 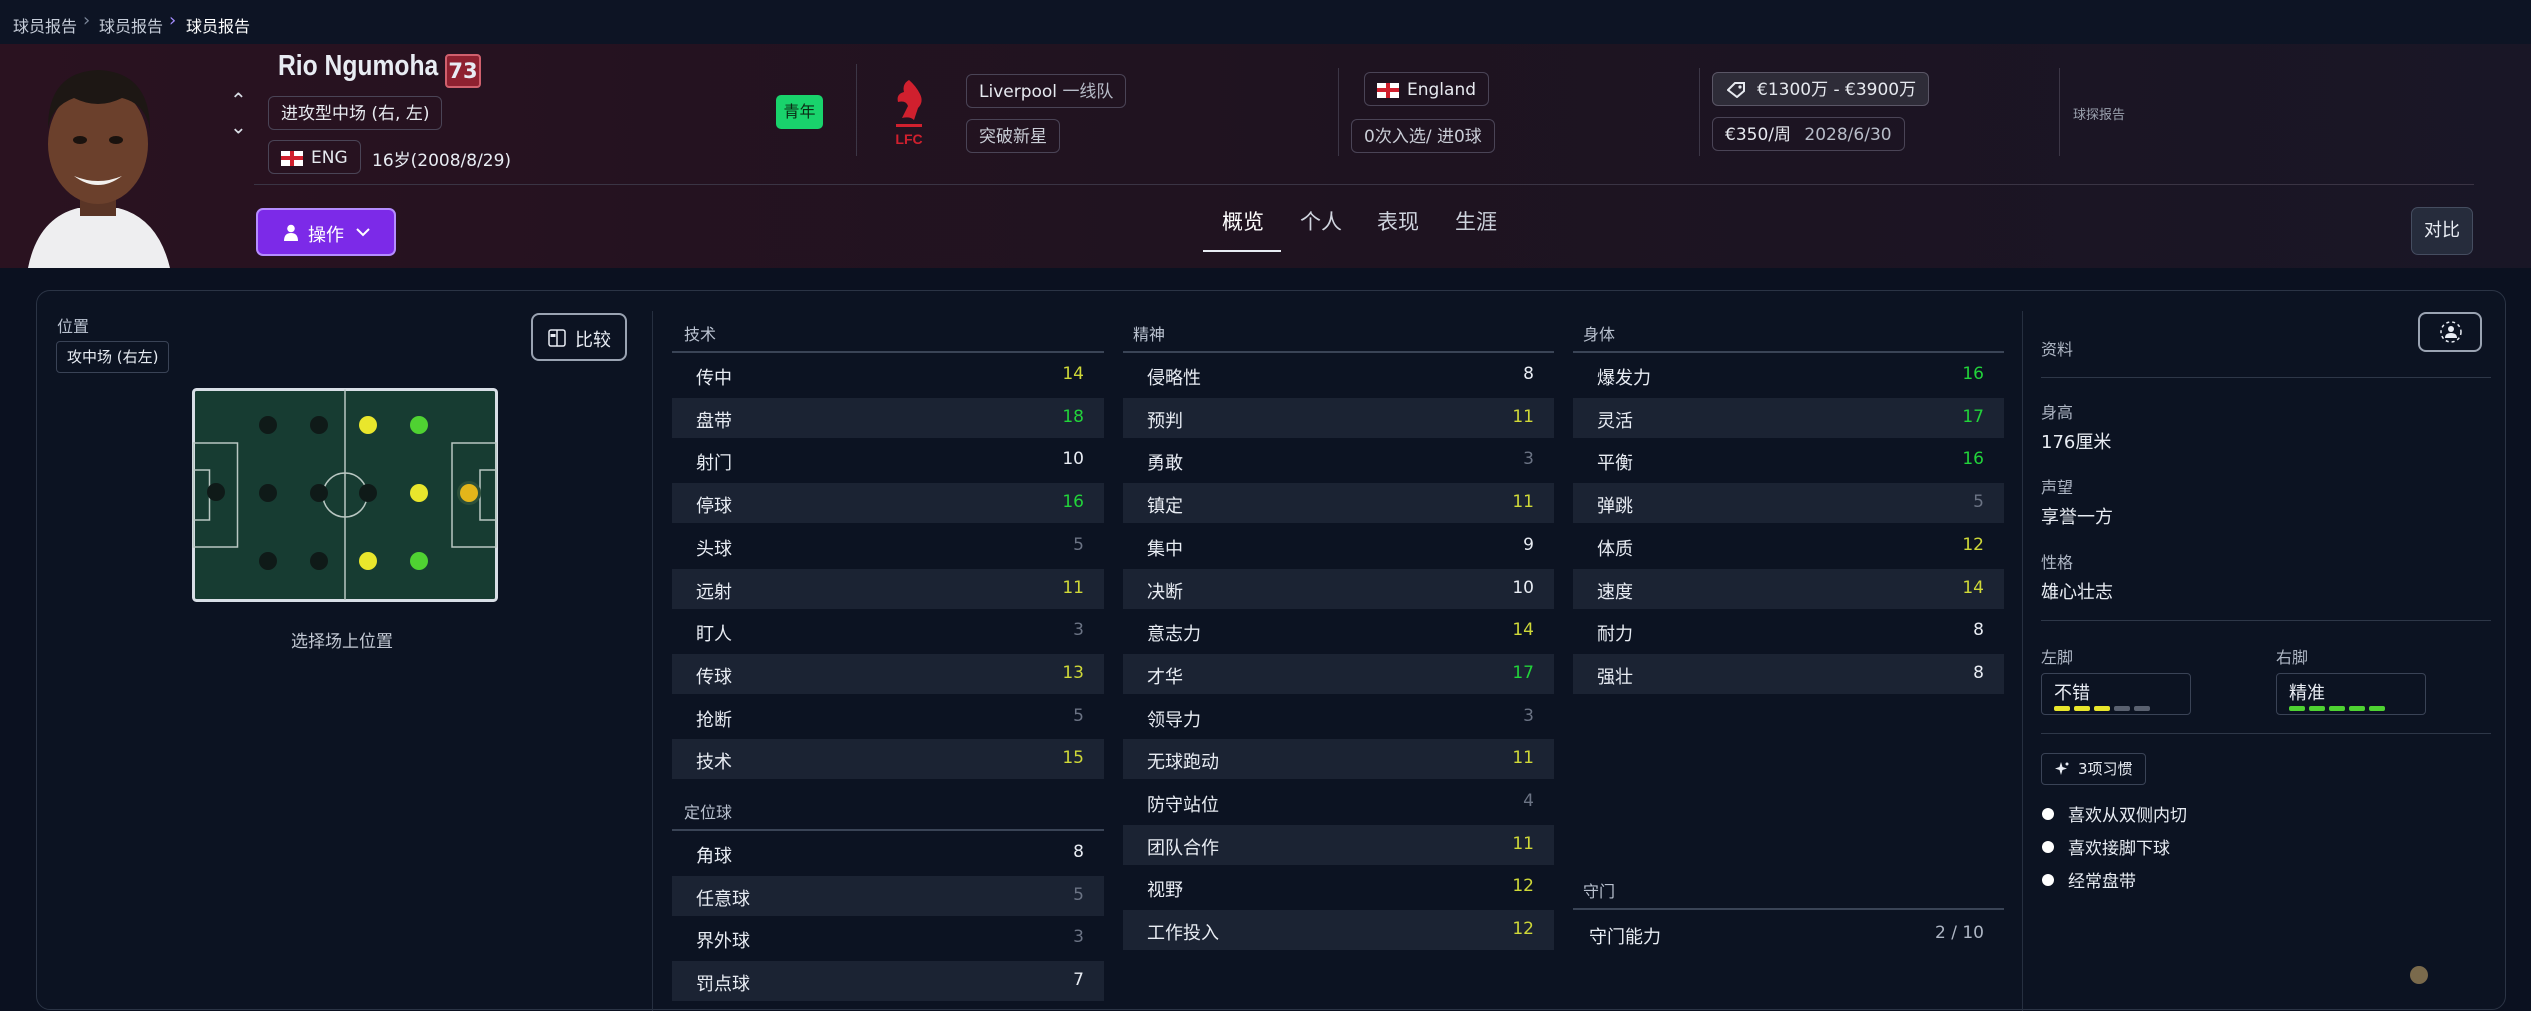 What do you see at coordinates (291, 232) in the screenshot?
I see `person-icon` at bounding box center [291, 232].